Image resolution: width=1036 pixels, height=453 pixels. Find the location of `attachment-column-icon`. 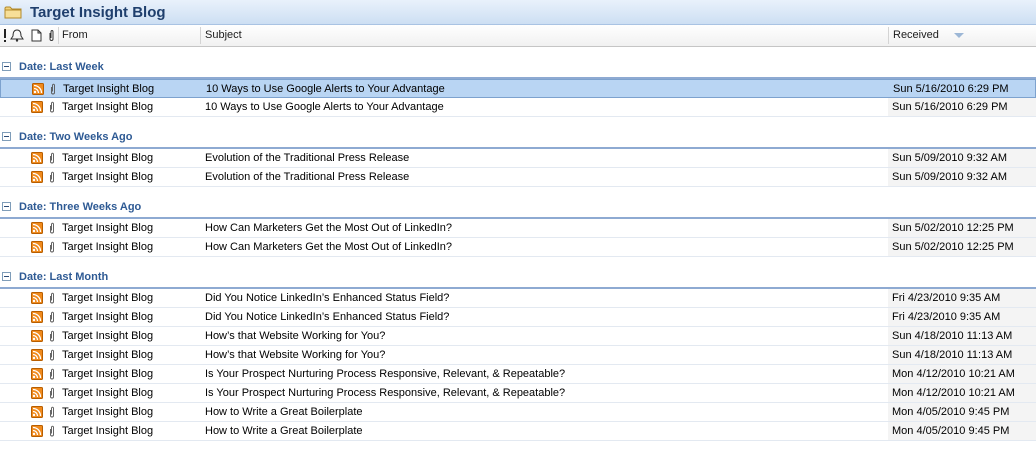

attachment-column-icon is located at coordinates (51, 35).